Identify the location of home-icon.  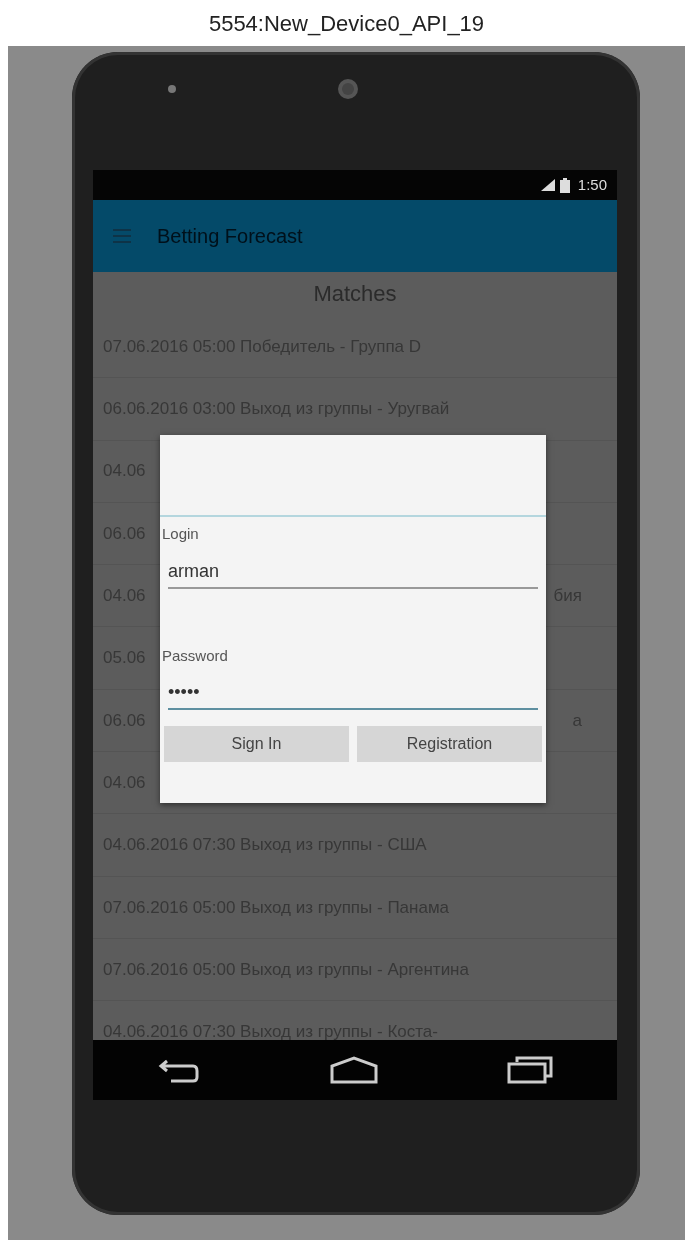
(354, 1070).